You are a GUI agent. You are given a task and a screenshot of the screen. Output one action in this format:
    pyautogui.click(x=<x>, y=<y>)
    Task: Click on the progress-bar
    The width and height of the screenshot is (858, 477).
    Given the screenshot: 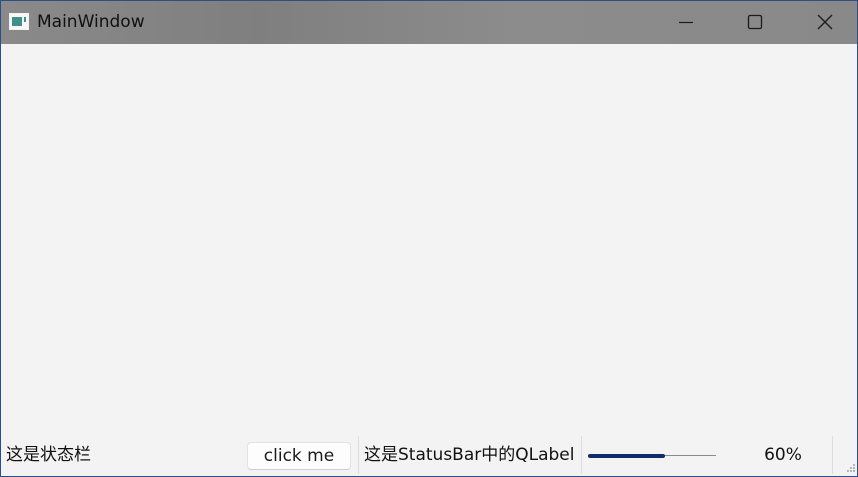 What is the action you would take?
    pyautogui.click(x=652, y=456)
    